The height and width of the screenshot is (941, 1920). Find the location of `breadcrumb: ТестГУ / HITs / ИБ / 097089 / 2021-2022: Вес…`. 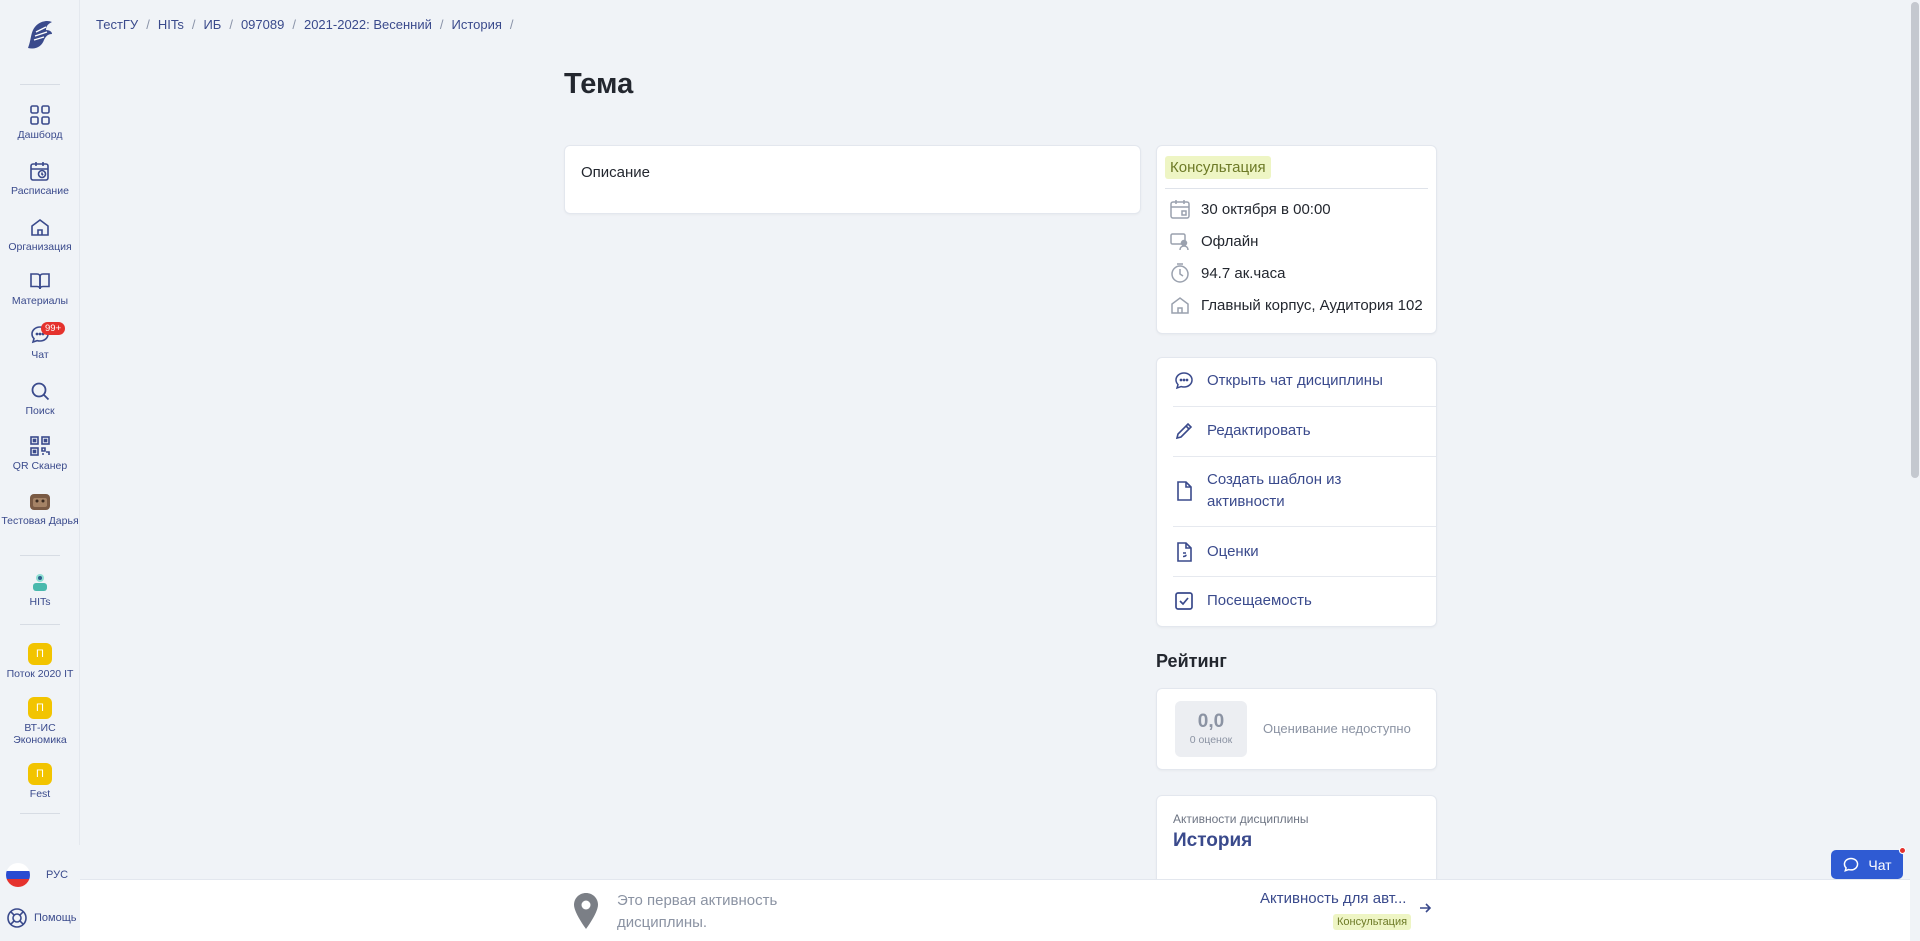

breadcrumb: ТестГУ / HITs / ИБ / 097089 / 2021-2022: Вес… is located at coordinates (305, 24).